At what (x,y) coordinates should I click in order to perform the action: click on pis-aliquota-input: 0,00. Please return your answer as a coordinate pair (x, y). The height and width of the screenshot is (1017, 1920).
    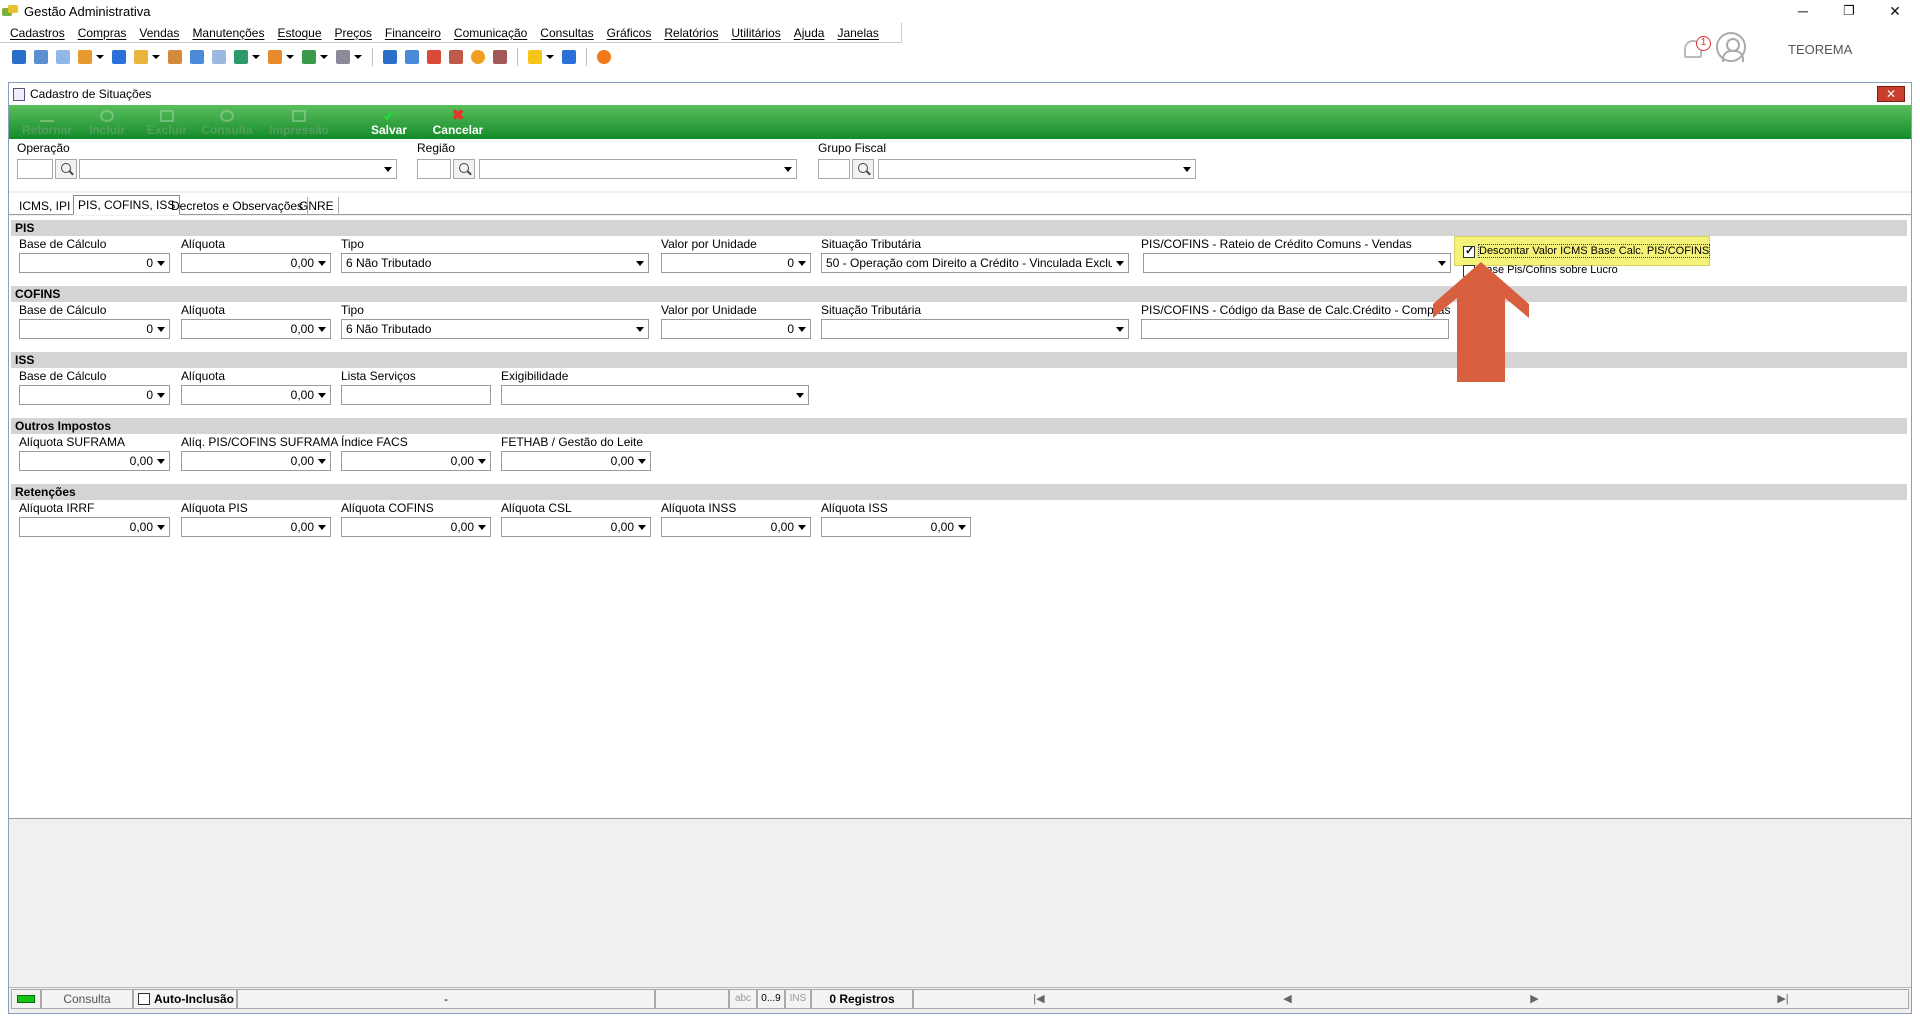
    Looking at the image, I should click on (256, 263).